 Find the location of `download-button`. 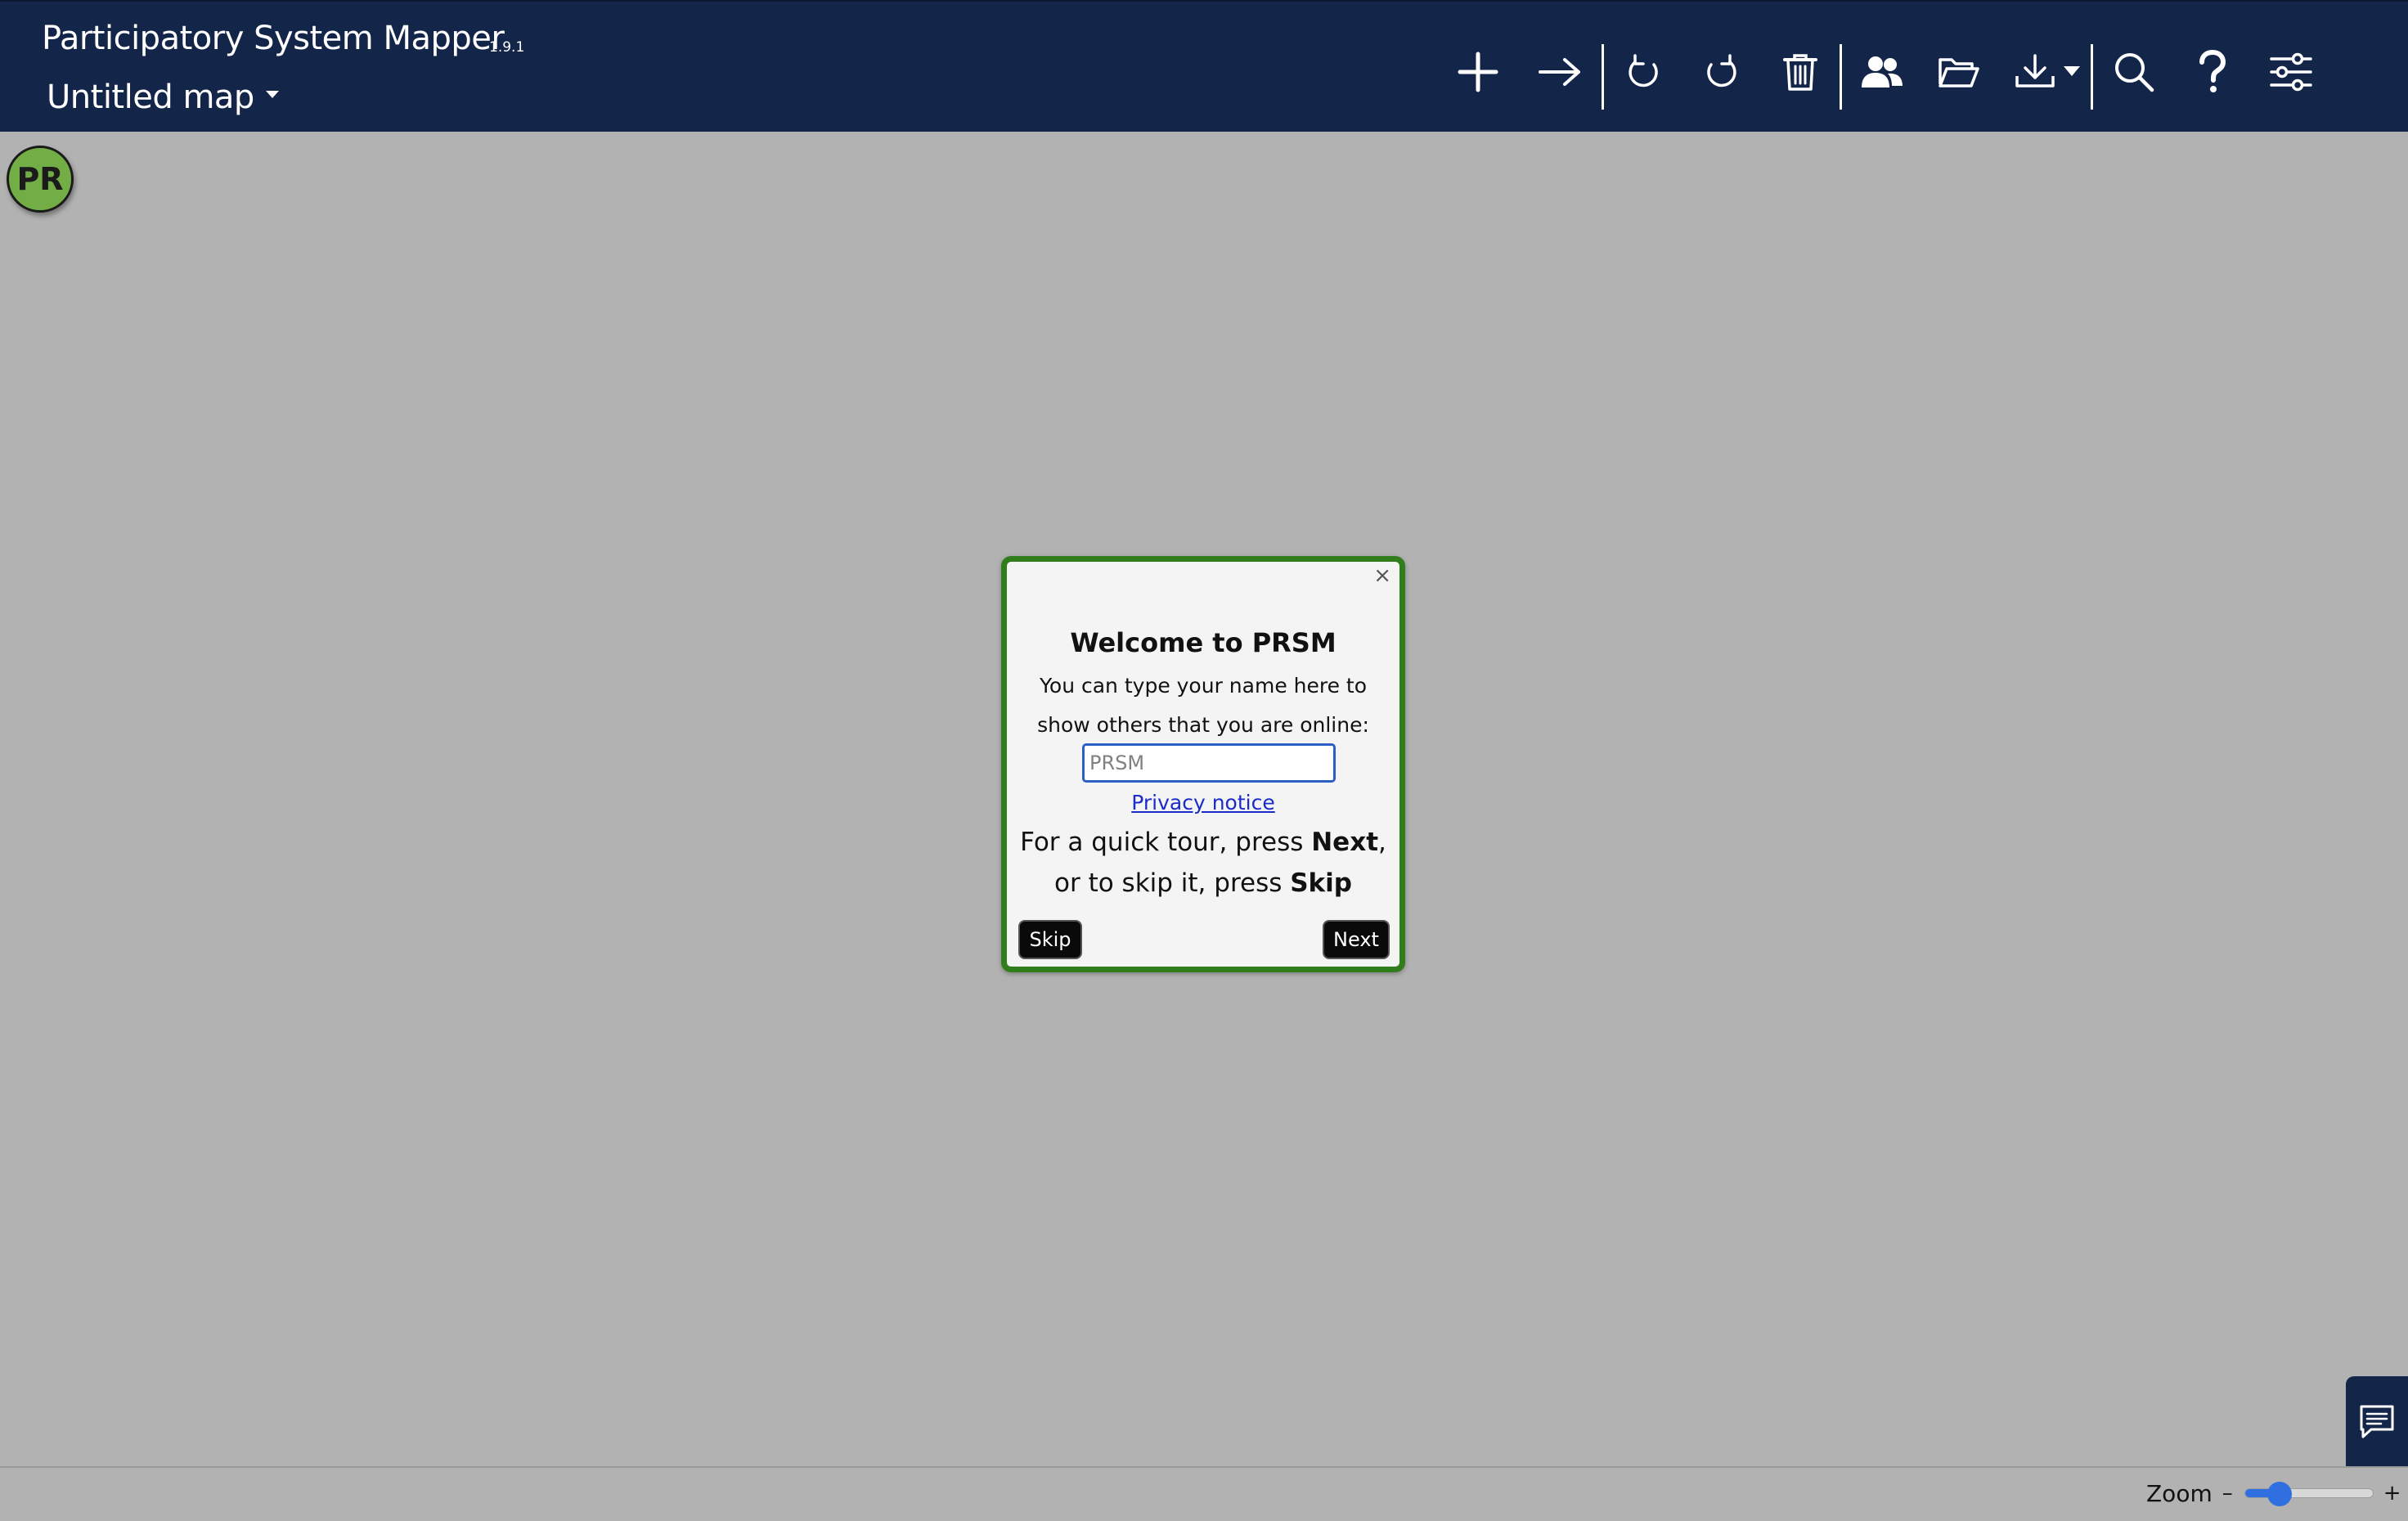

download-button is located at coordinates (2049, 72).